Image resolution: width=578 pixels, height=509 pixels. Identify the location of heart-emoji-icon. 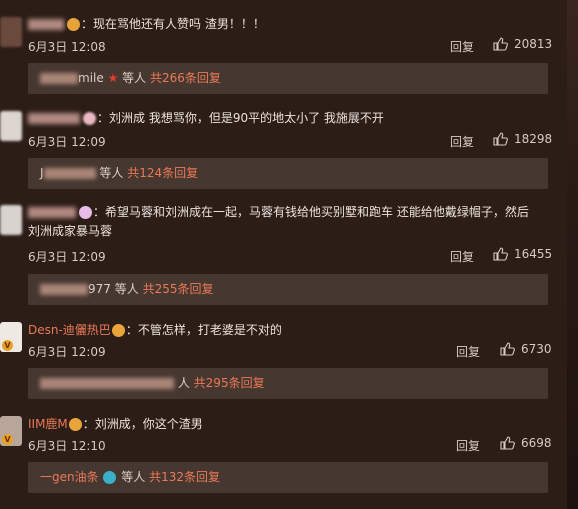
(85, 212).